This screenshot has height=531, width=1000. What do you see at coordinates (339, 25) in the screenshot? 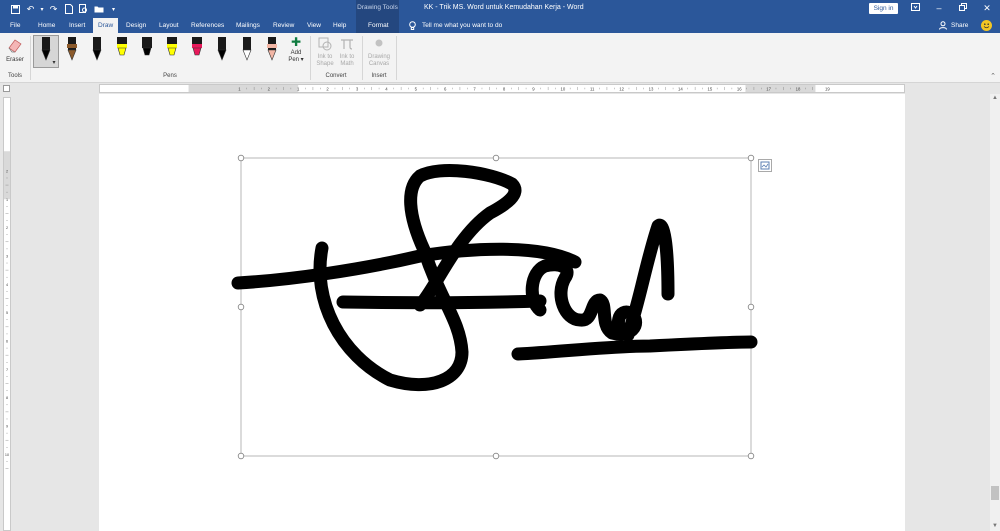
I see `tab-help: Help` at bounding box center [339, 25].